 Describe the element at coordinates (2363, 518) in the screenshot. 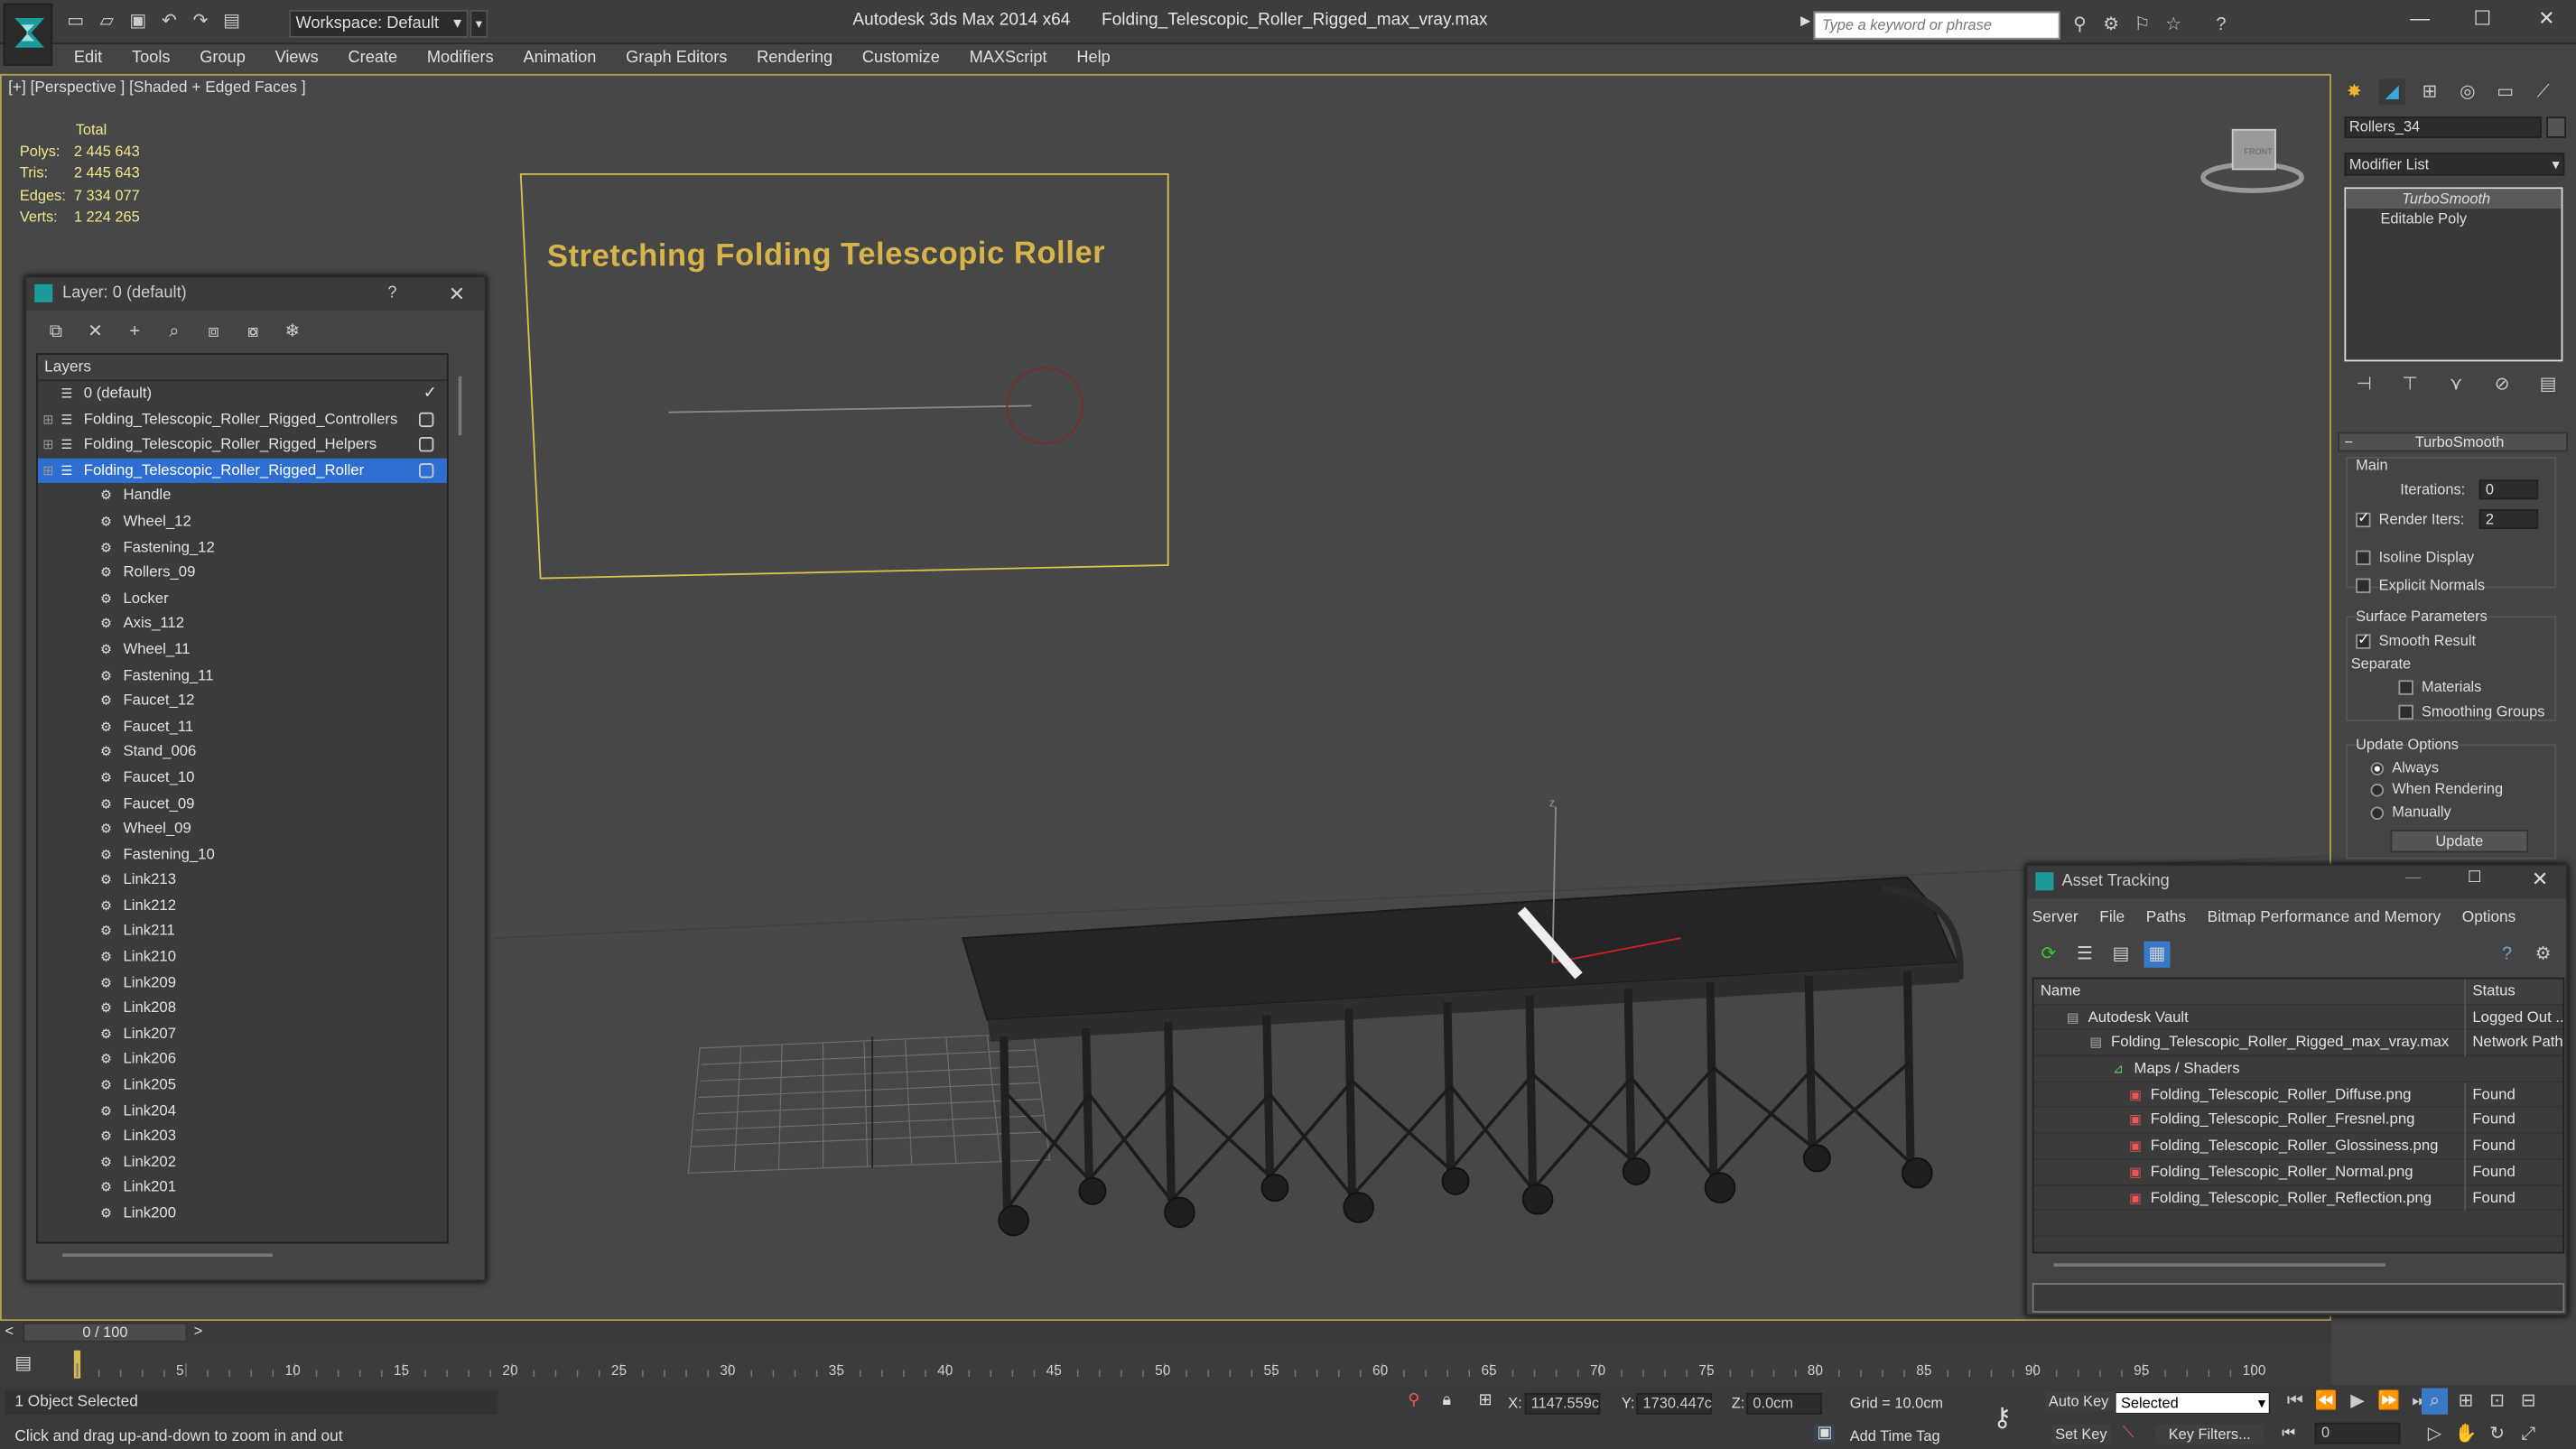

I see `render-iters-checkbox` at that location.